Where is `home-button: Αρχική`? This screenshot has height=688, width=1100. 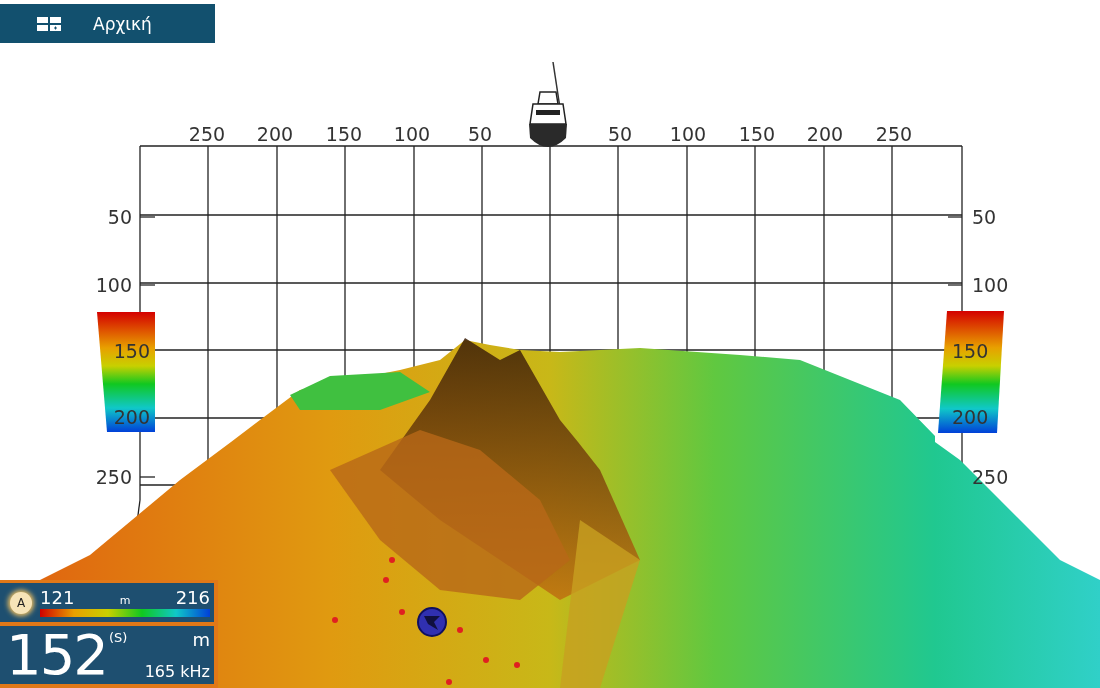 home-button: Αρχική is located at coordinates (107, 23).